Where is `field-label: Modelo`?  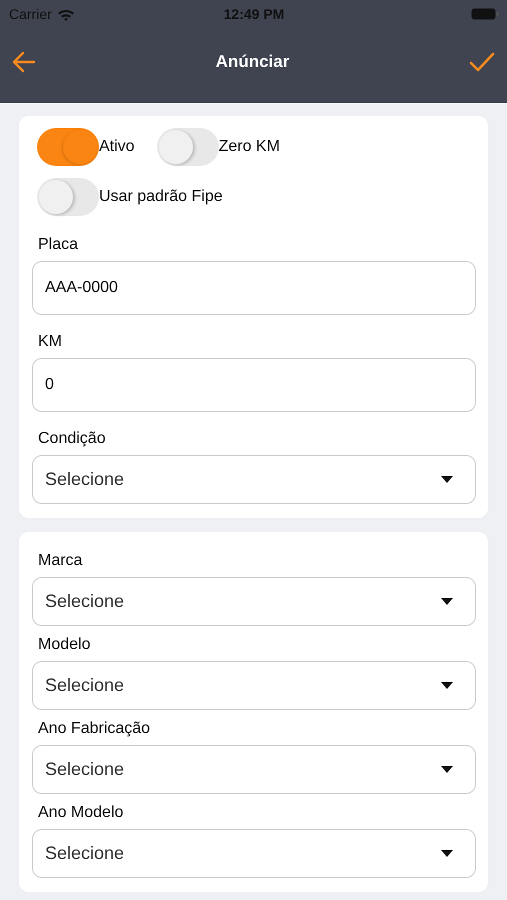
field-label: Modelo is located at coordinates (65, 645).